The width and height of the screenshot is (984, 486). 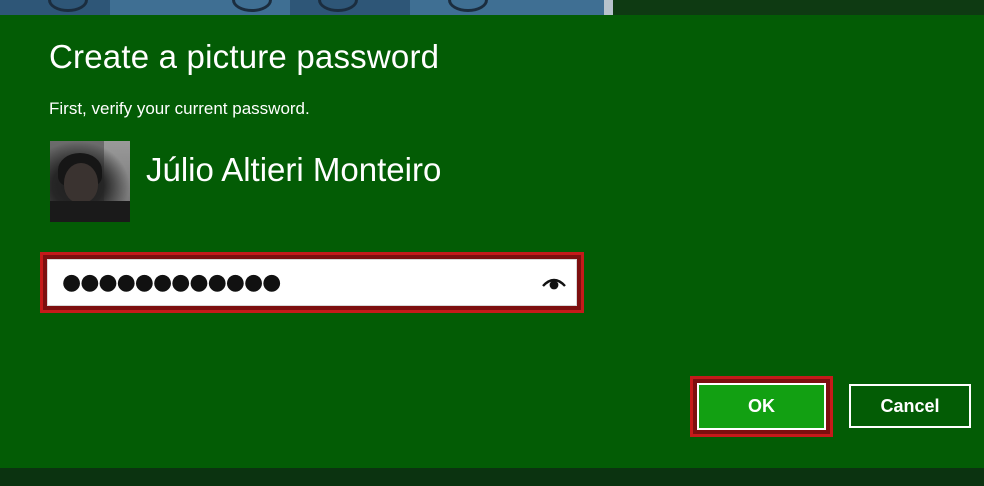 I want to click on bottom-strip, so click(x=492, y=477).